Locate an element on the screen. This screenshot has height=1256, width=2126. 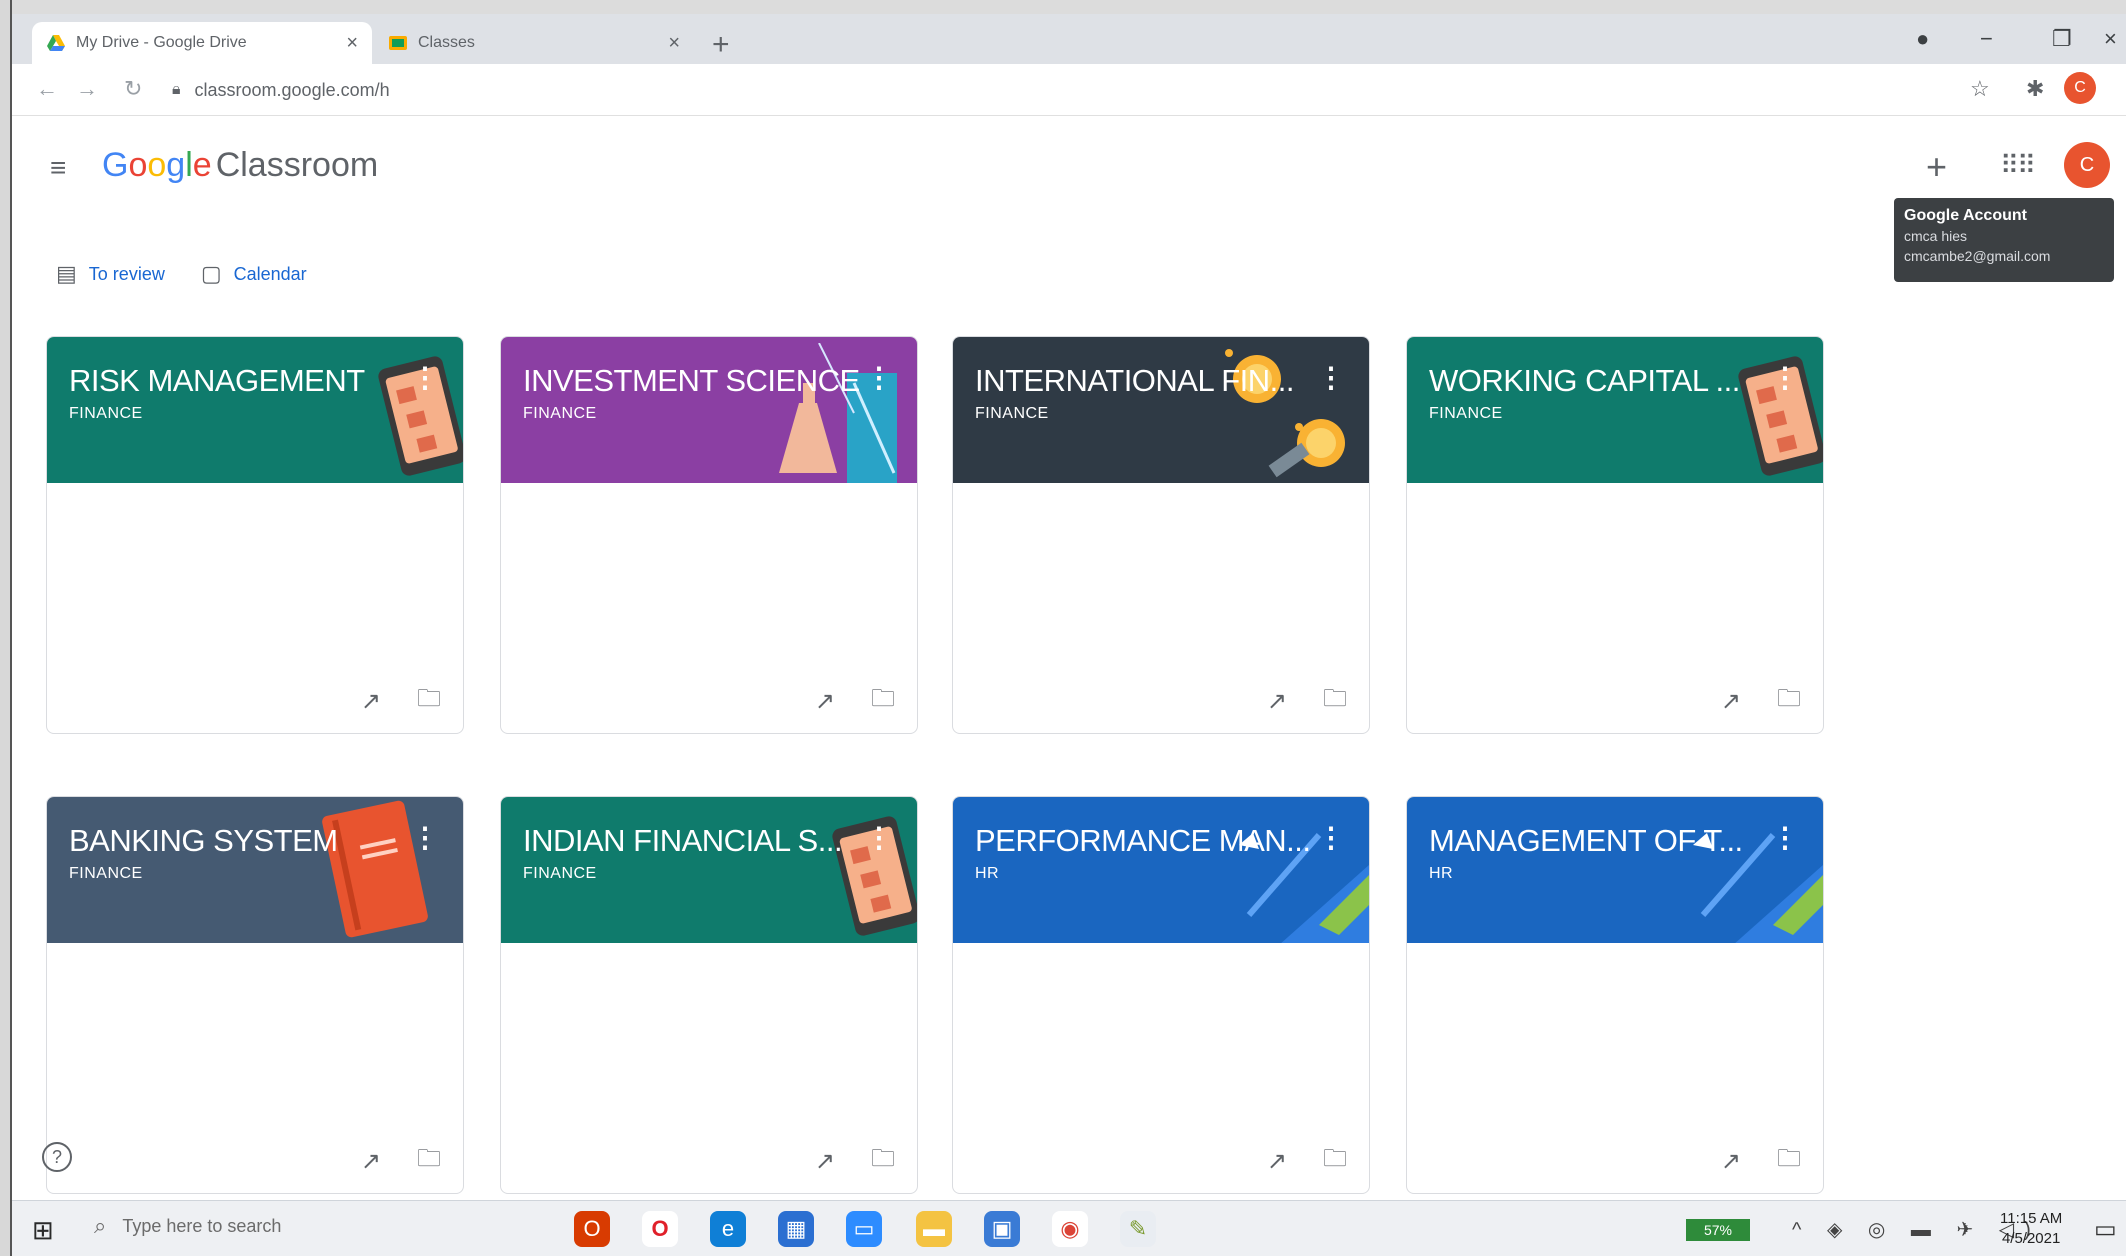
reload-icon: ↻ is located at coordinates (133, 89).